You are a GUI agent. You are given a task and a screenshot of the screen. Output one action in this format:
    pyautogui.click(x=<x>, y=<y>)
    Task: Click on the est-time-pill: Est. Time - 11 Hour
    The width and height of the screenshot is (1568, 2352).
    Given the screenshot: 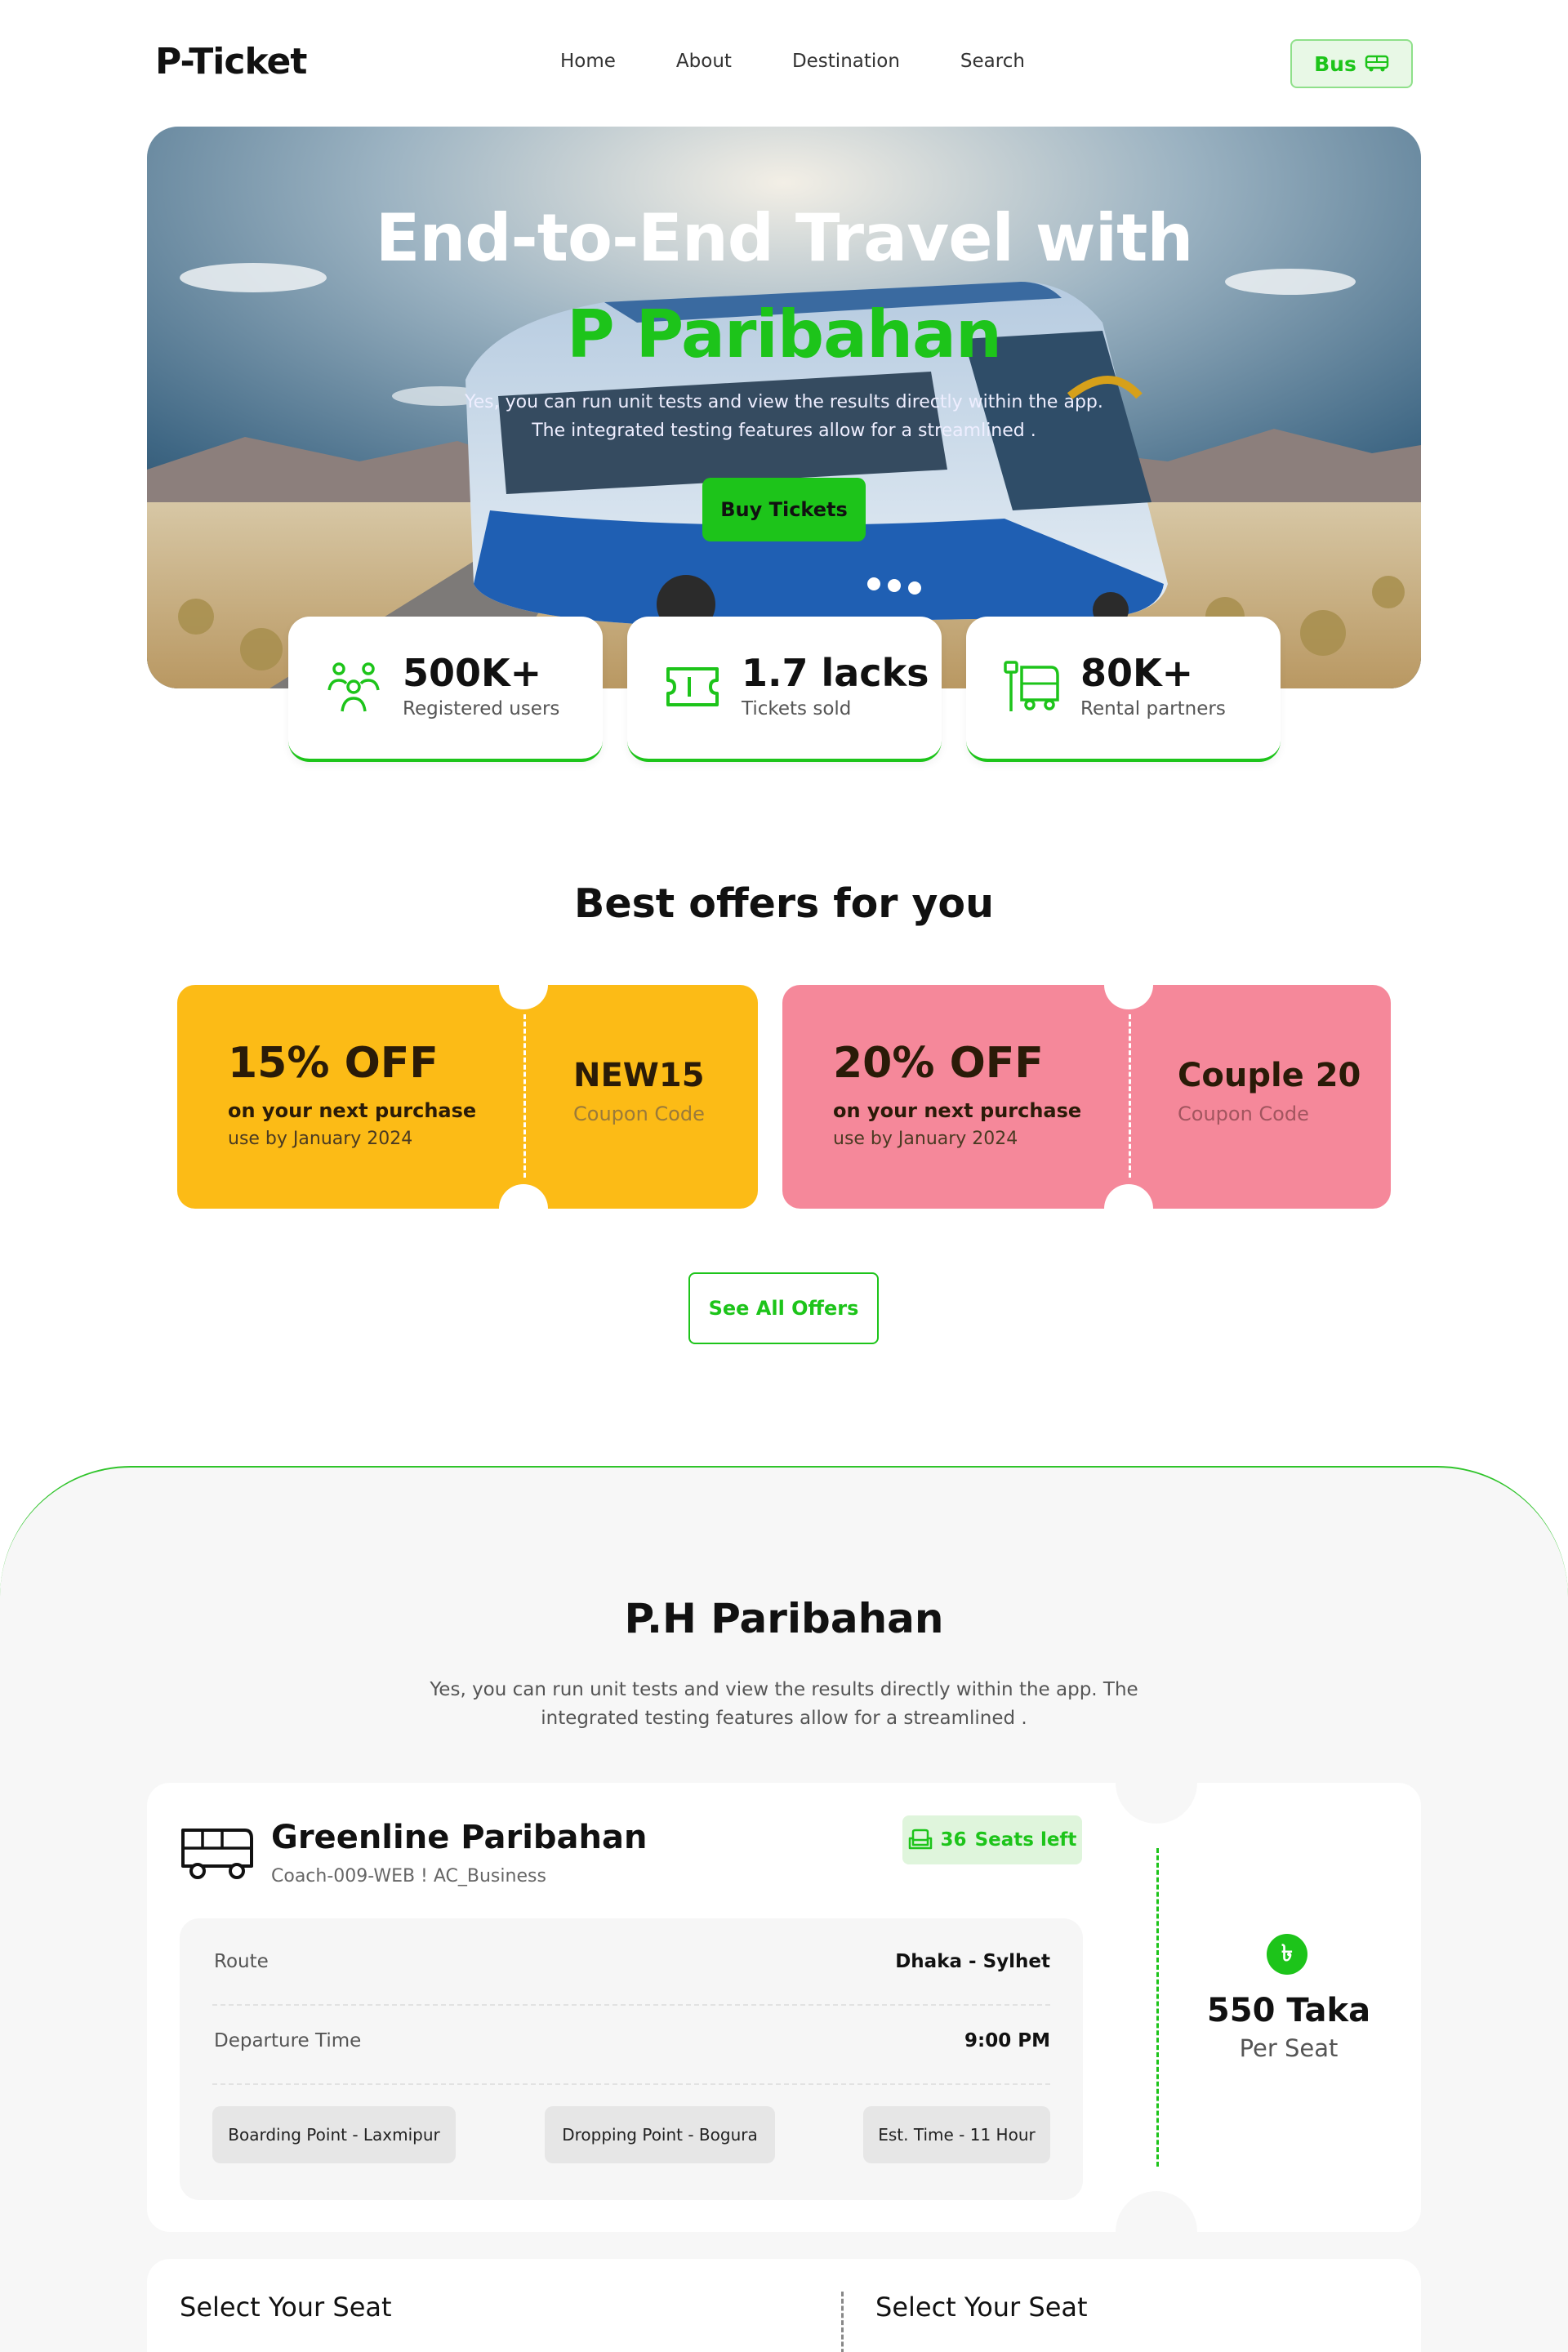 What is the action you would take?
    pyautogui.click(x=956, y=2134)
    